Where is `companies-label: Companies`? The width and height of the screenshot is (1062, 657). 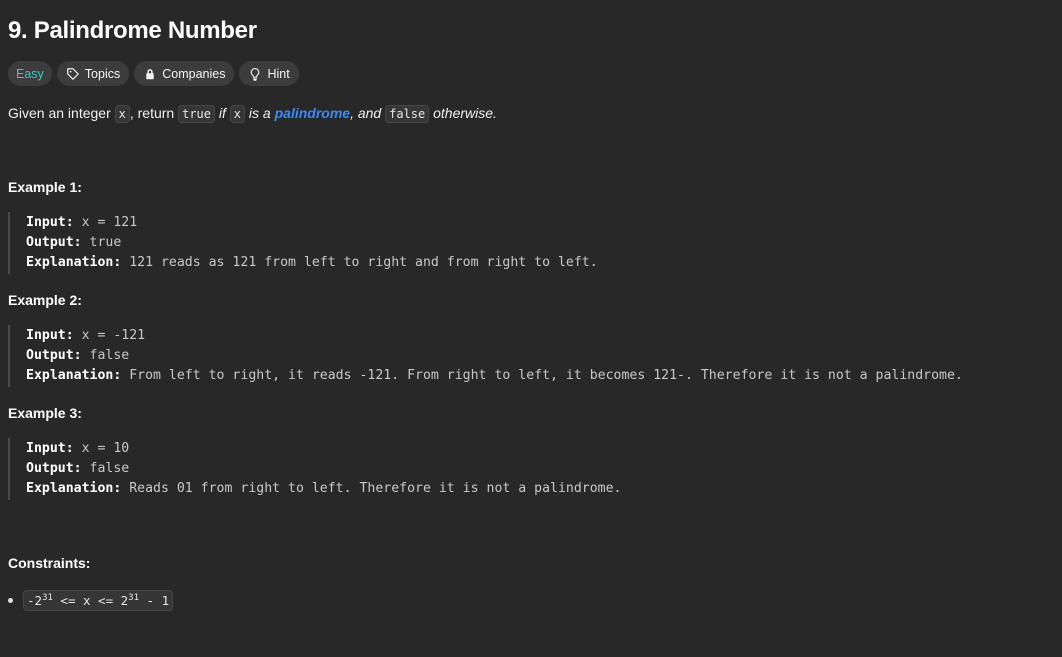
companies-label: Companies is located at coordinates (194, 73).